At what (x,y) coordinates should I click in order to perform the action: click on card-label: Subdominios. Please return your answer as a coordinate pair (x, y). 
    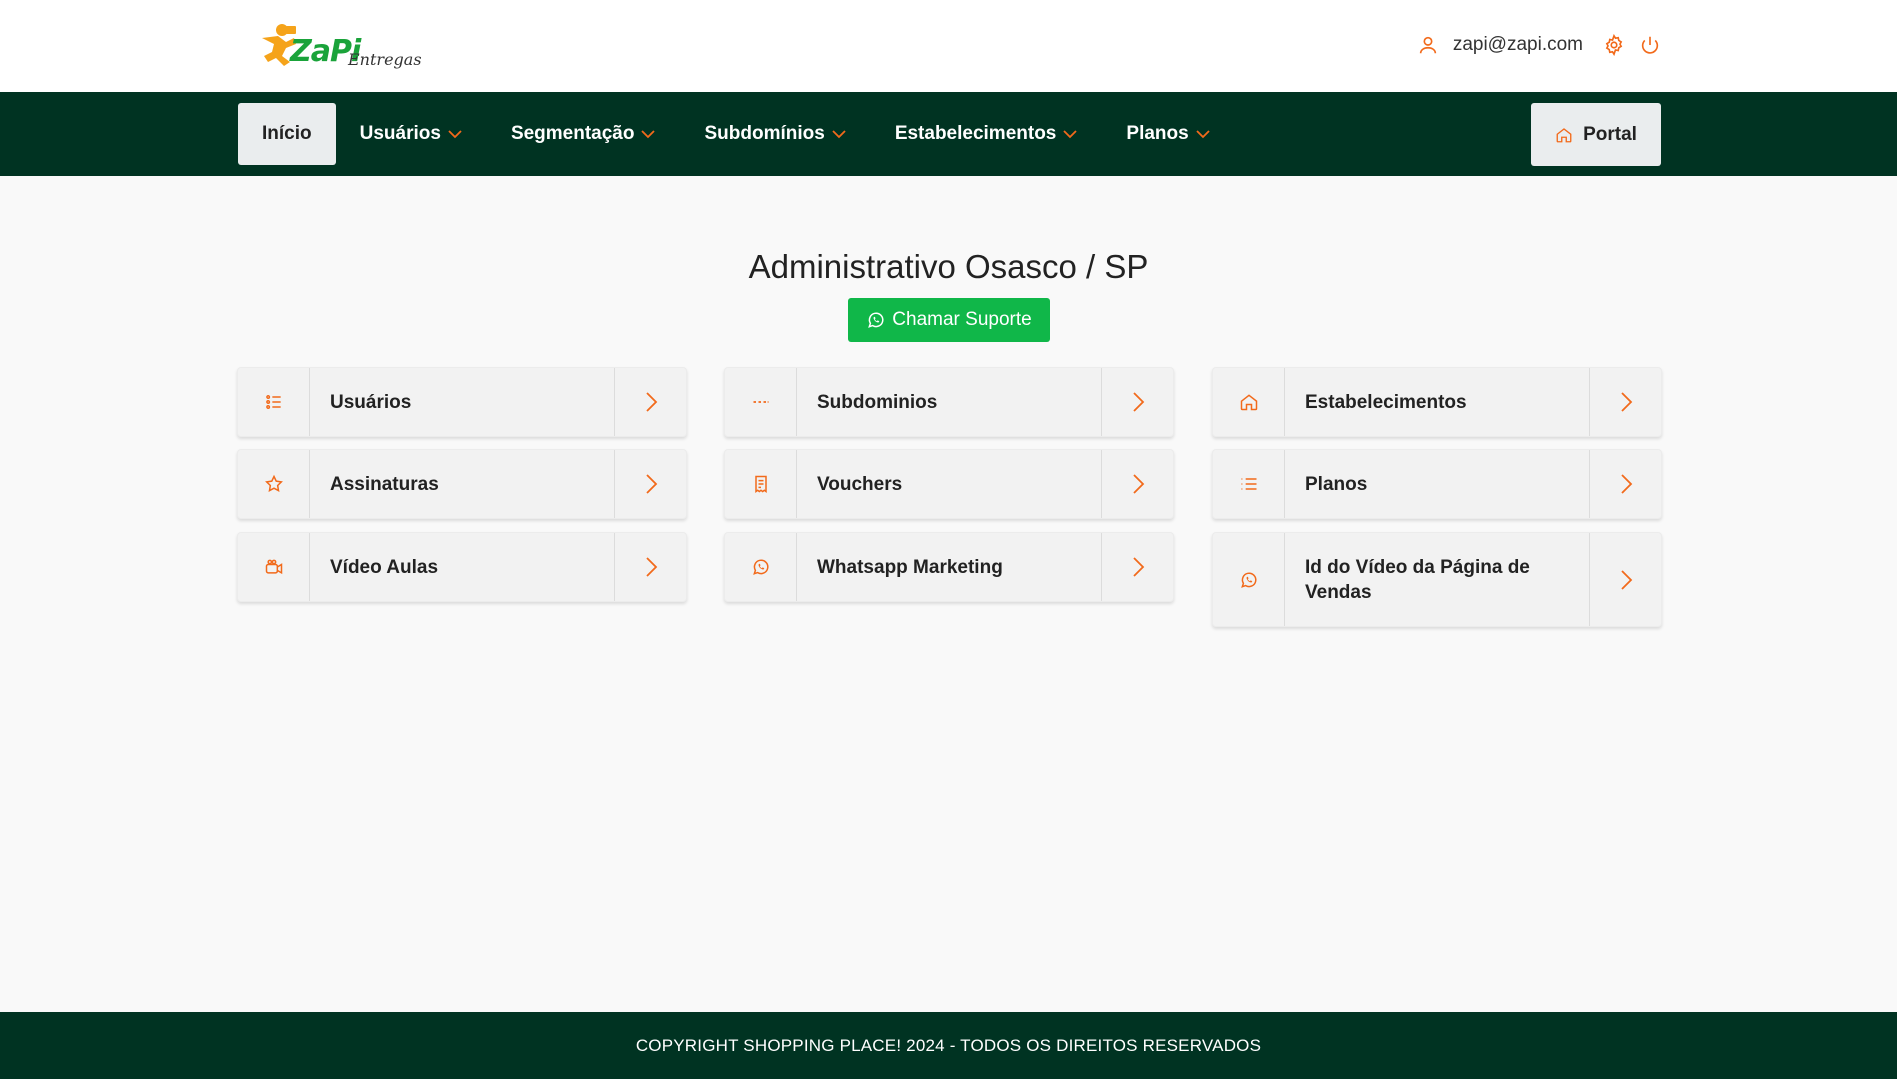
    Looking at the image, I should click on (877, 402).